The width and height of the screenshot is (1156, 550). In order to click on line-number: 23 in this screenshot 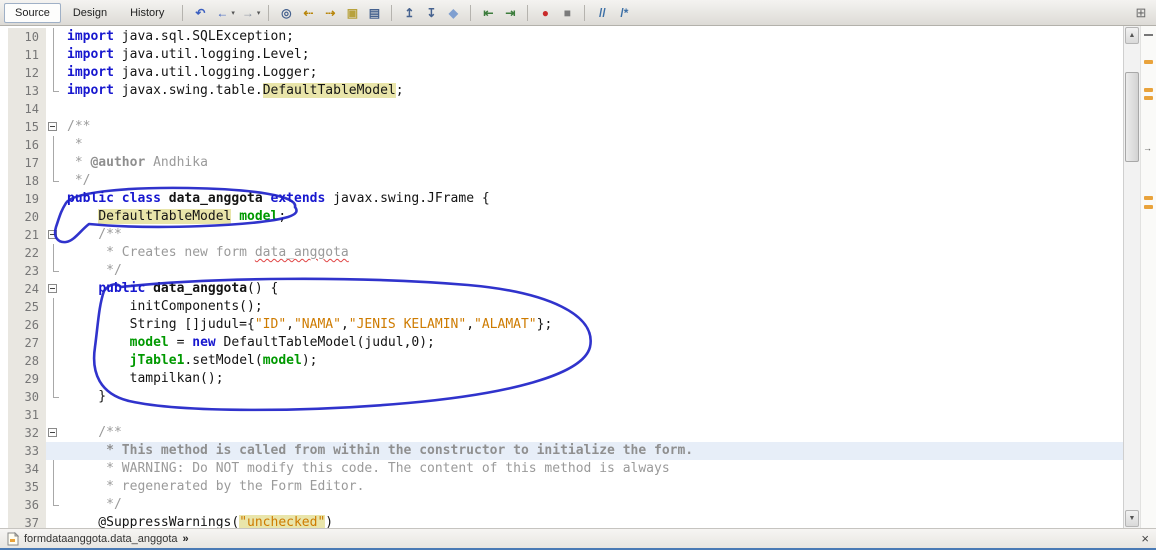, I will do `click(27, 271)`.